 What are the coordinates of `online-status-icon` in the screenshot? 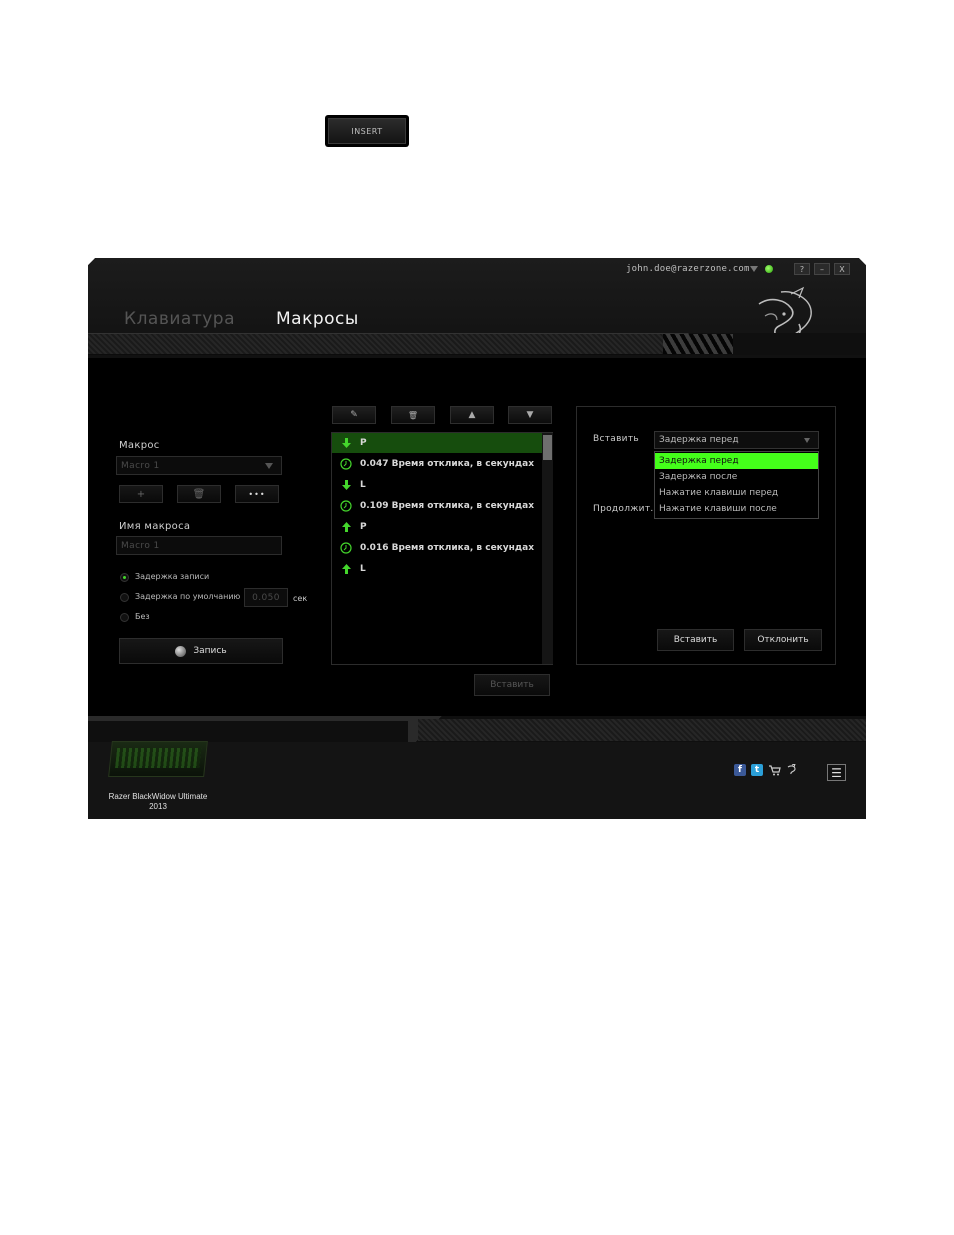 It's located at (769, 269).